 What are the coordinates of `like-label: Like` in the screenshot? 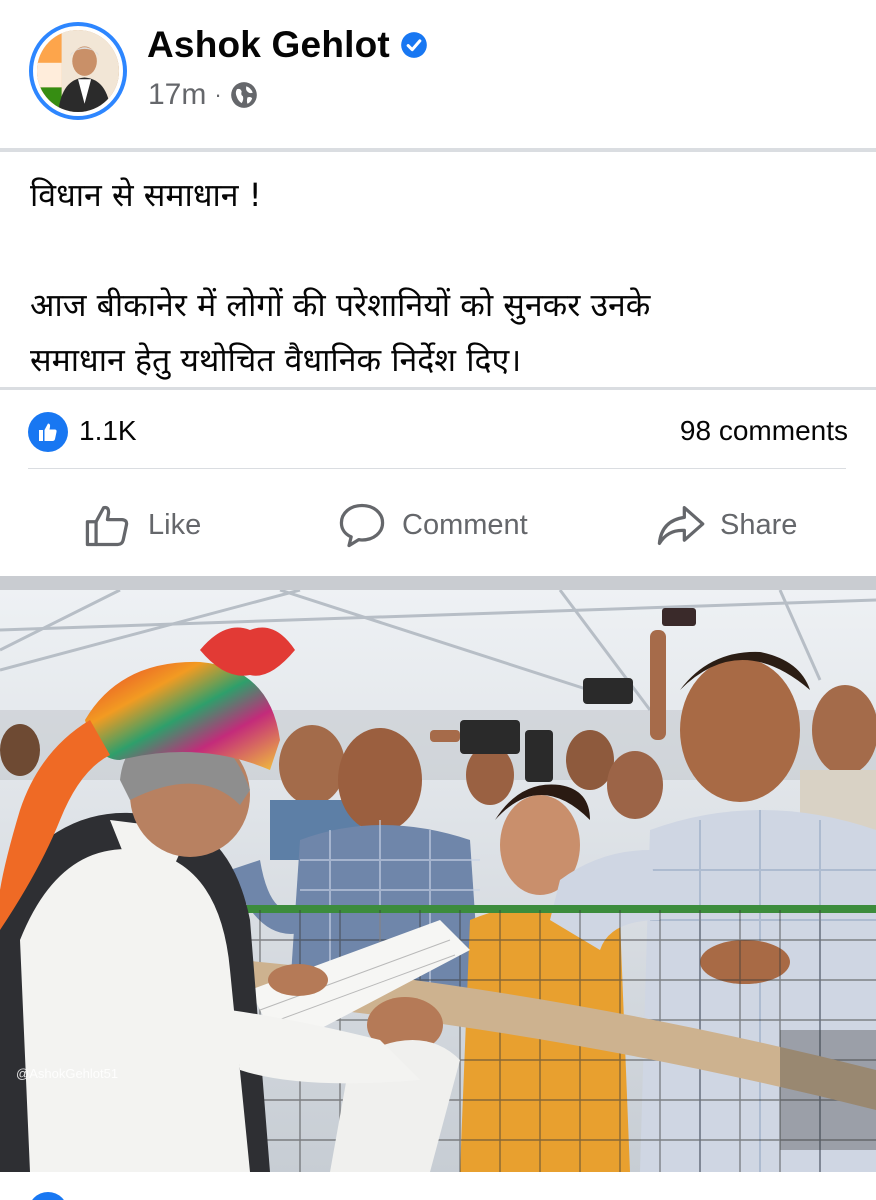 It's located at (175, 524).